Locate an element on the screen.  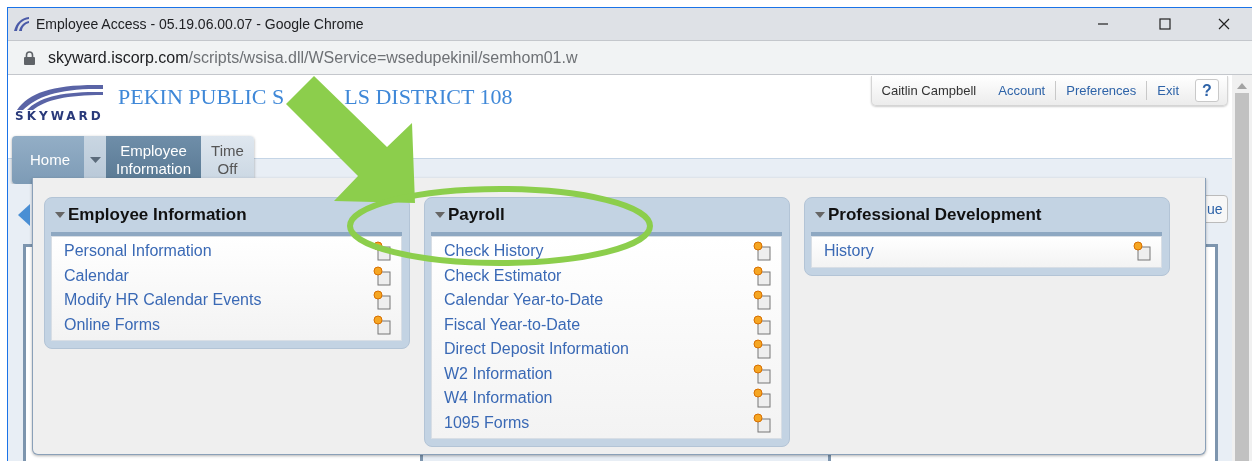
card-title: Payroll is located at coordinates (476, 215).